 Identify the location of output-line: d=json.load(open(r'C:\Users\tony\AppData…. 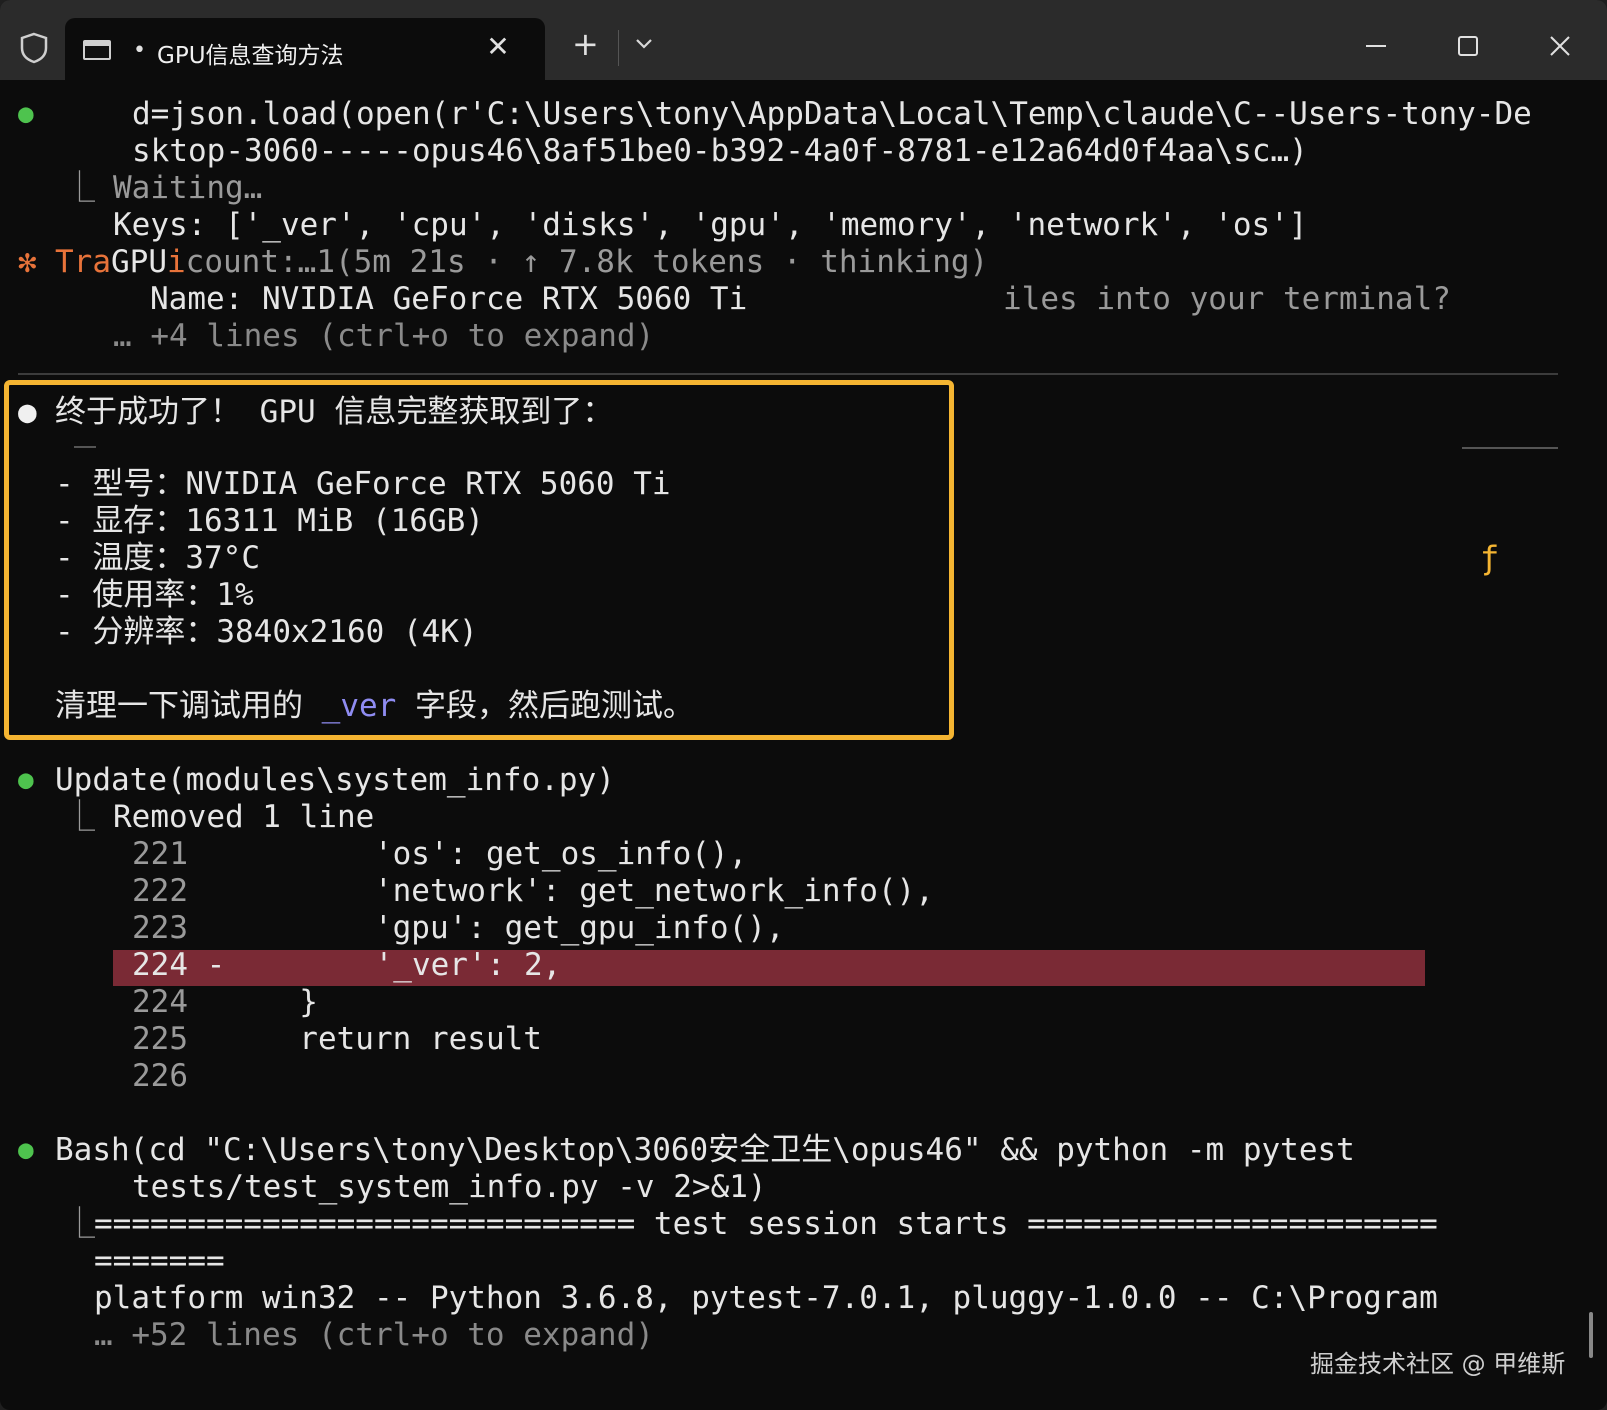
(832, 114).